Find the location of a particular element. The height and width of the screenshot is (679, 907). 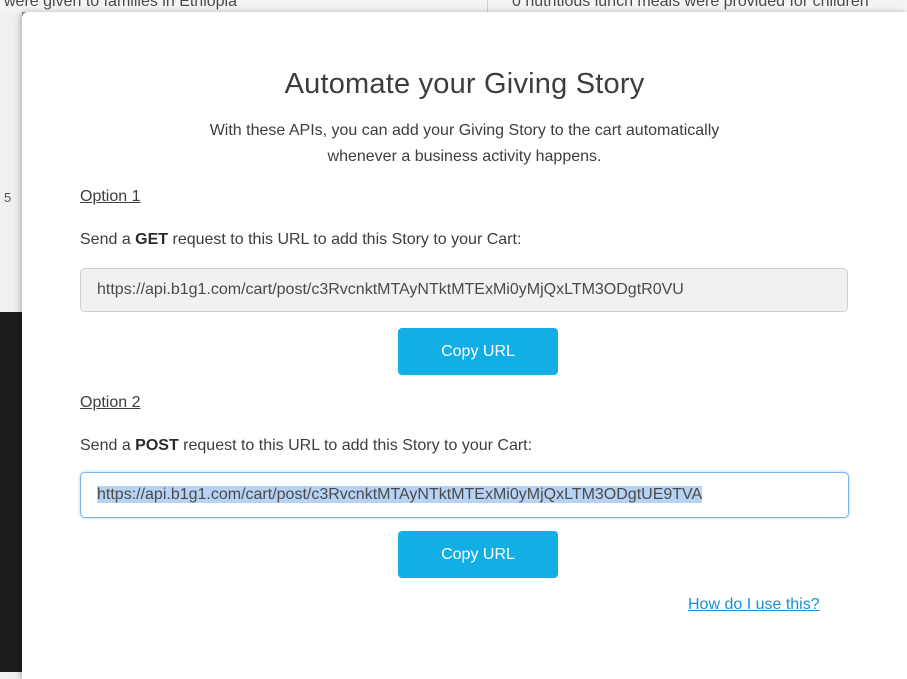

option-1-method: GET is located at coordinates (152, 239).